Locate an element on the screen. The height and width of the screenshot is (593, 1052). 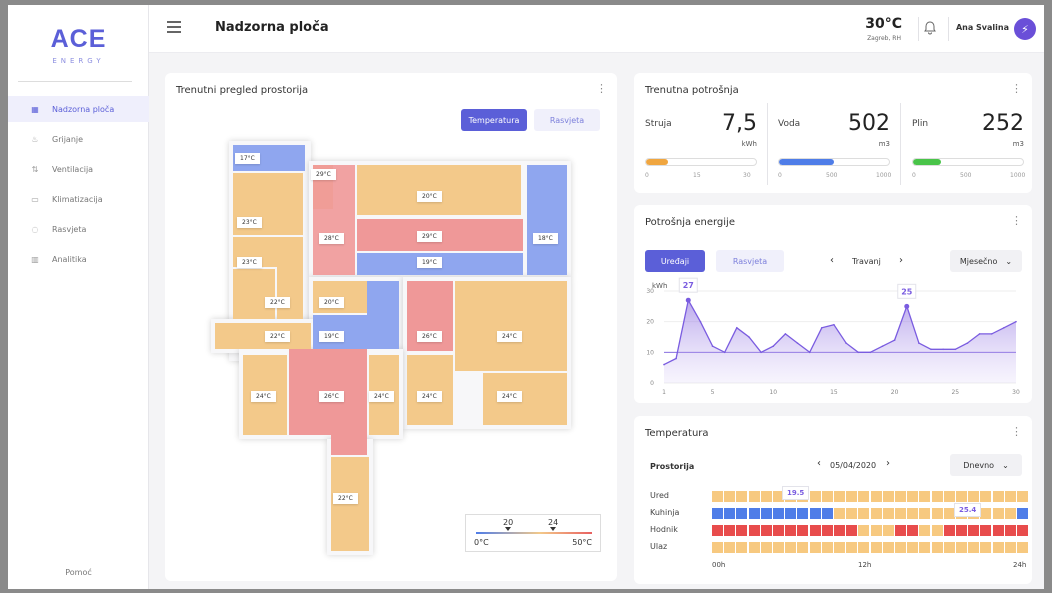
sidebar-item-nadzorna-ploča: ▦ Nadzorna ploča is located at coordinates (78, 109).